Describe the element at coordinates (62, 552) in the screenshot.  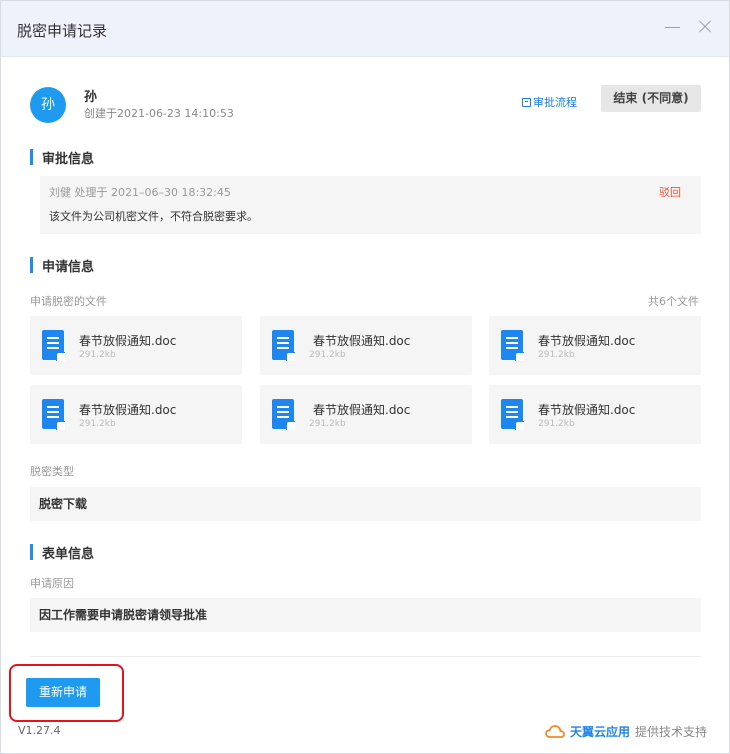
I see `form-section-title: 表单信息` at that location.